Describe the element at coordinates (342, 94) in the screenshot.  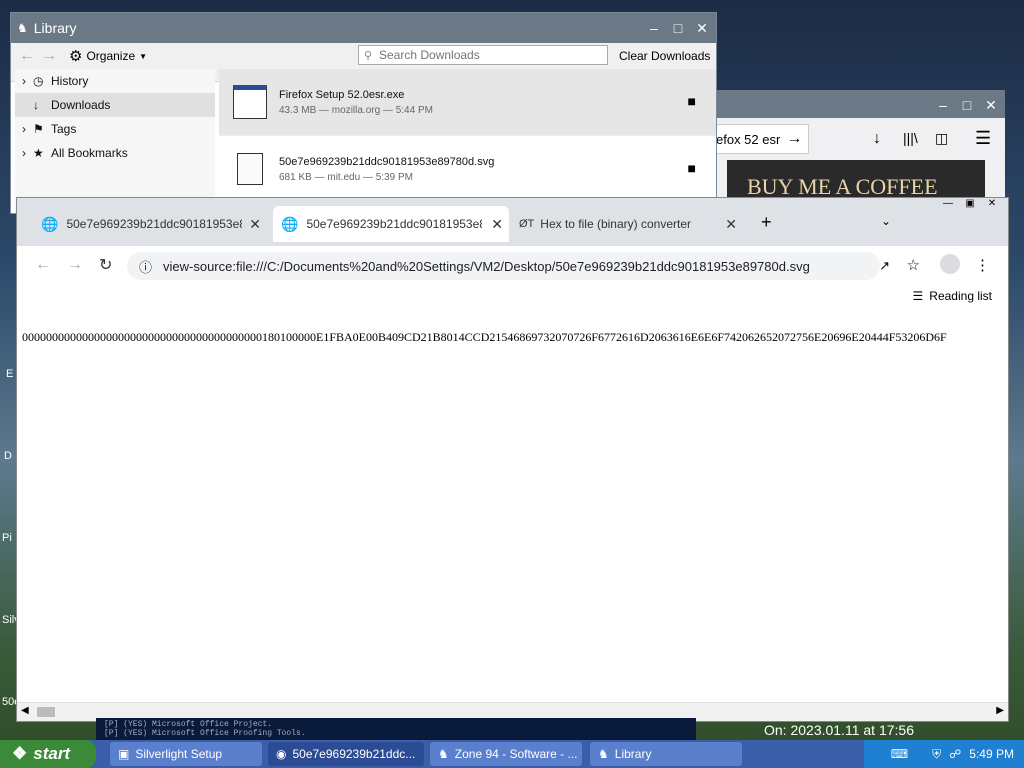
I see `download-name: Firefox Setup 52.0esr.exe` at that location.